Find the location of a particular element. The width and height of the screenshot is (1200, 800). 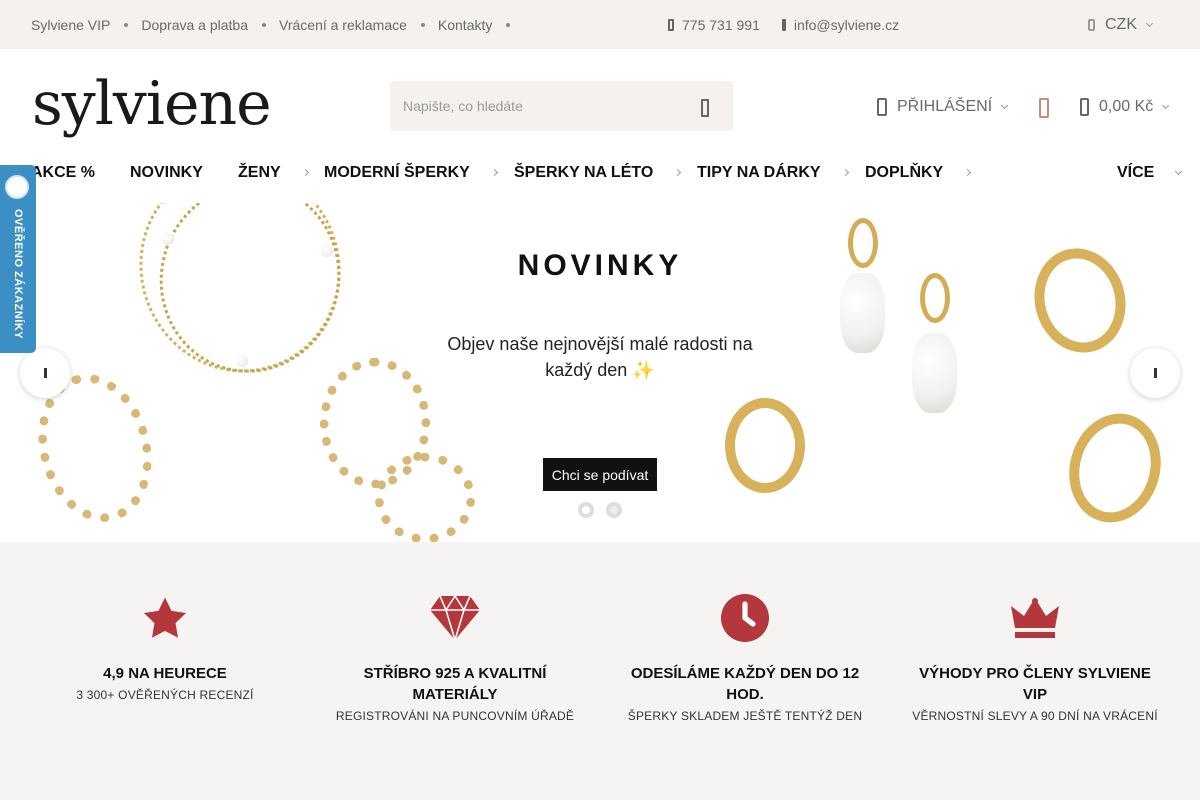

arrow-right-icon is located at coordinates (1155, 373).